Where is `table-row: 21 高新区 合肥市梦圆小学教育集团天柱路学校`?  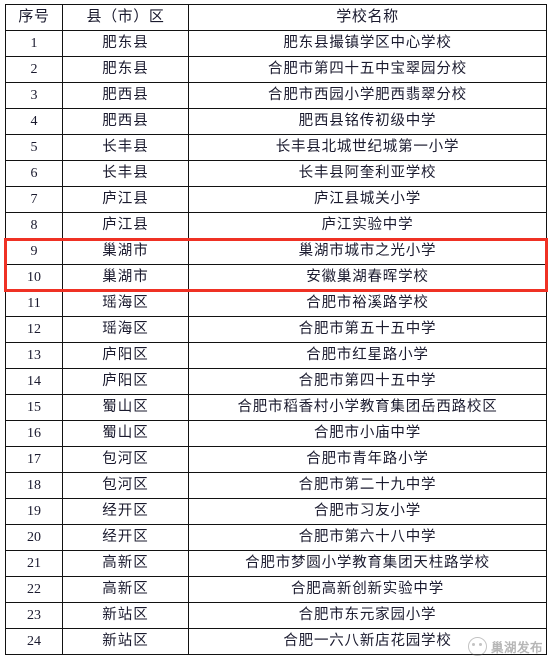 table-row: 21 高新区 合肥市梦圆小学教育集团天柱路学校 is located at coordinates (276, 563).